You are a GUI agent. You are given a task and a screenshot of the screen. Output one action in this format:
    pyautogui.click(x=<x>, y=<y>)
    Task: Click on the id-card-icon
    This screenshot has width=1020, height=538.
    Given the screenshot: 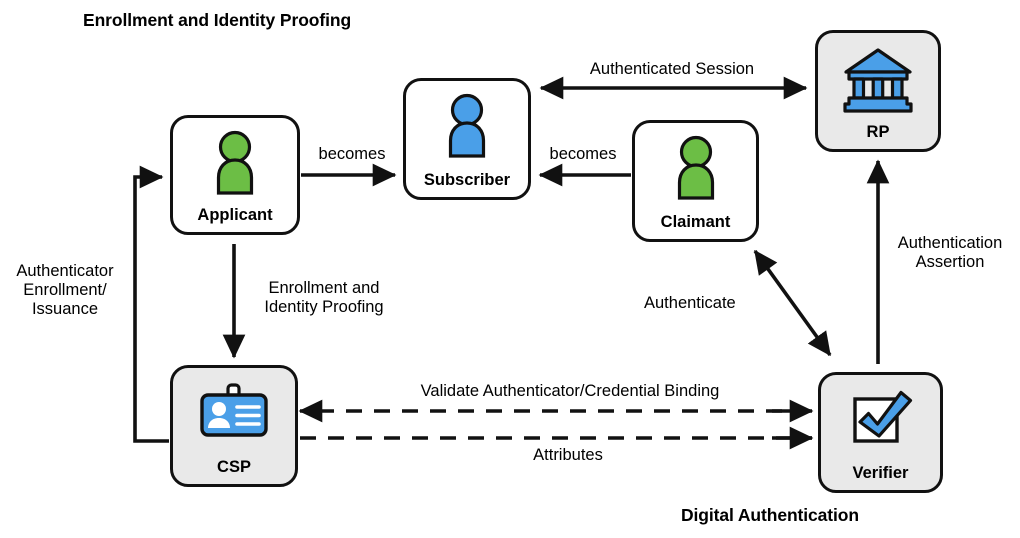 What is the action you would take?
    pyautogui.click(x=234, y=410)
    